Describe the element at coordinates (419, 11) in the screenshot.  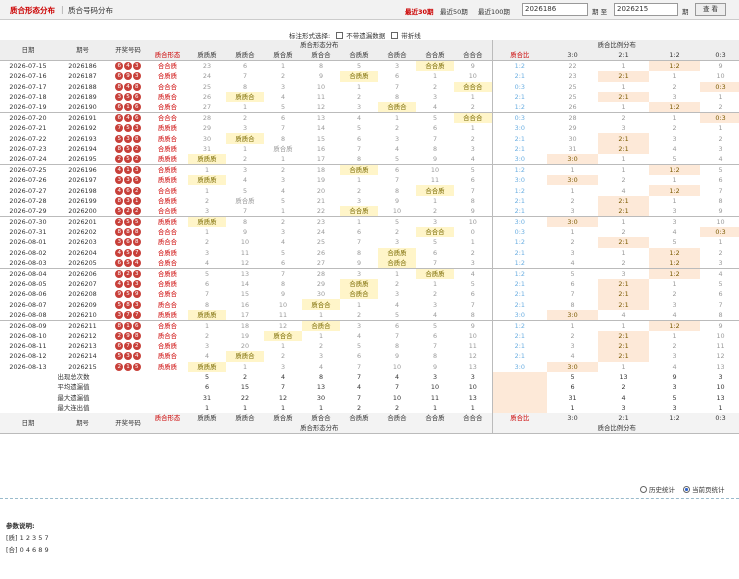
I see `quick-recent-30: 最近30期` at that location.